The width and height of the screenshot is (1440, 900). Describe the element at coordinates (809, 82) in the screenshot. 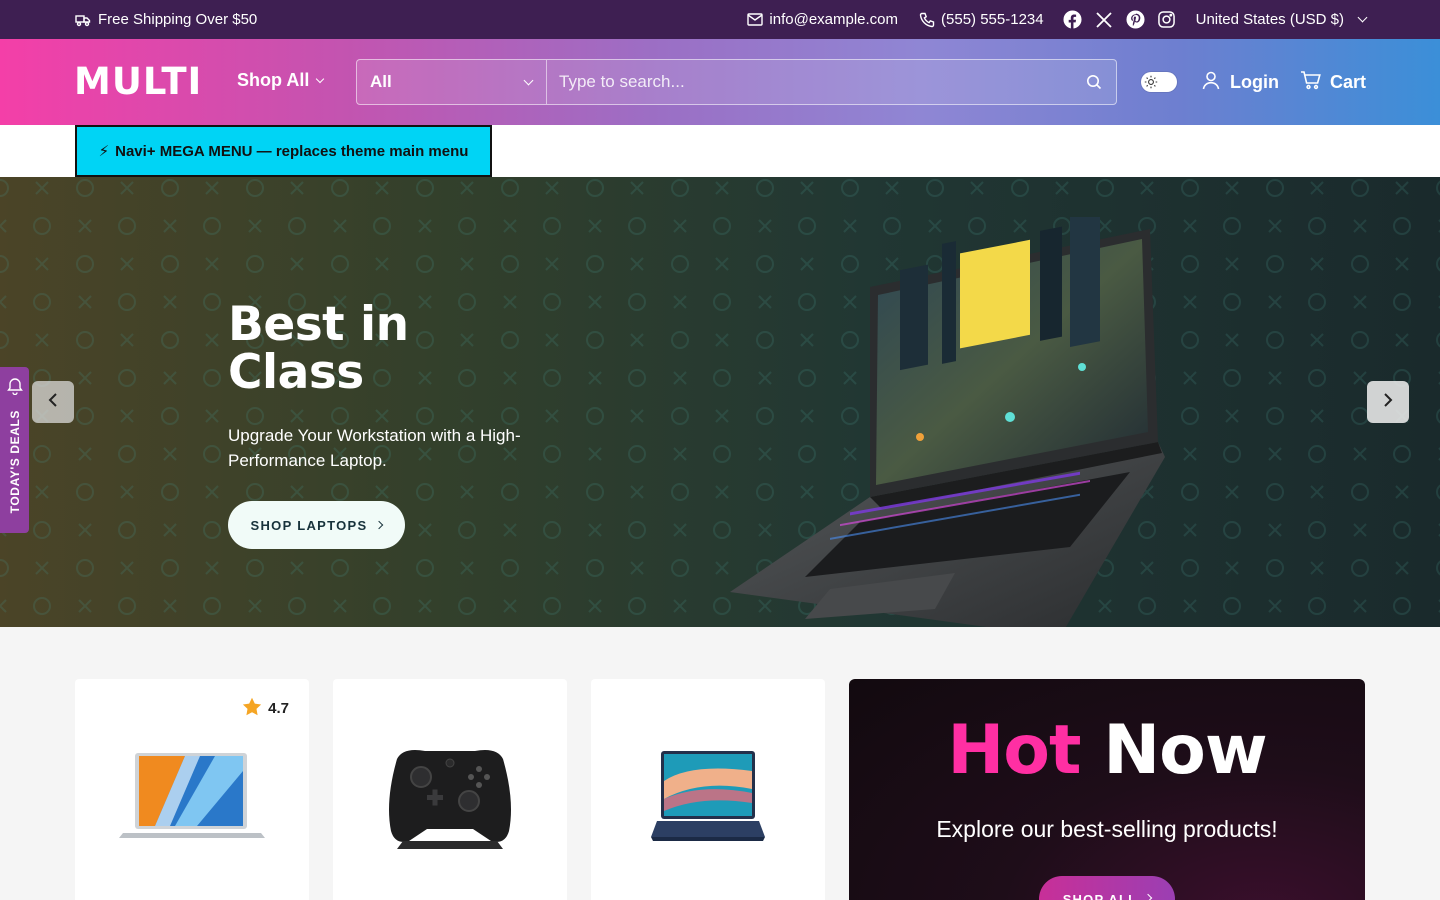

I see `search-input` at that location.